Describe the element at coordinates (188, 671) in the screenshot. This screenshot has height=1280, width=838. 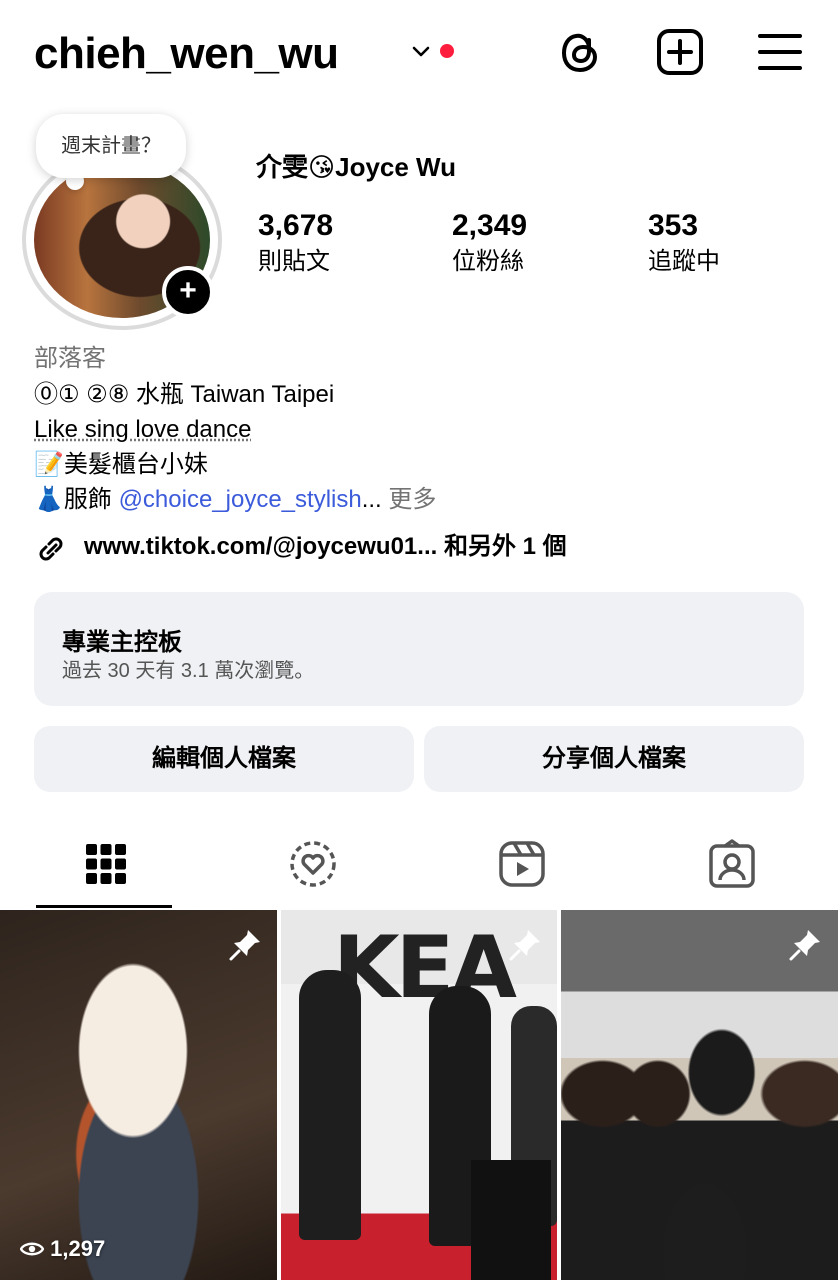
I see `dashboard-subtitle: 過去 30 天有 3.1 萬次瀏覽。` at that location.